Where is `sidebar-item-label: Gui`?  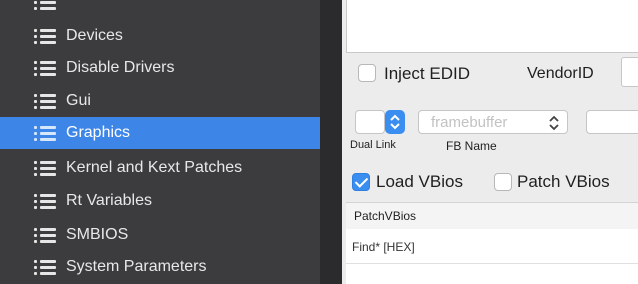 sidebar-item-label: Gui is located at coordinates (78, 100).